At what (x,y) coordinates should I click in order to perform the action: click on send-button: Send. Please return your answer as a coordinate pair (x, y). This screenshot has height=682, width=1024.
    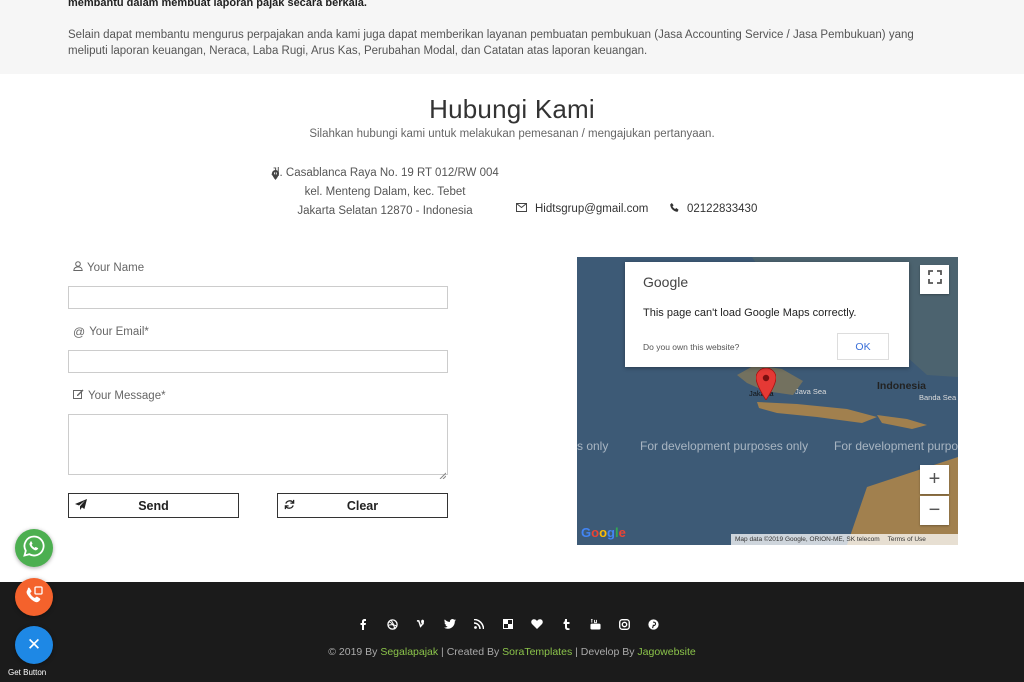
    Looking at the image, I should click on (153, 505).